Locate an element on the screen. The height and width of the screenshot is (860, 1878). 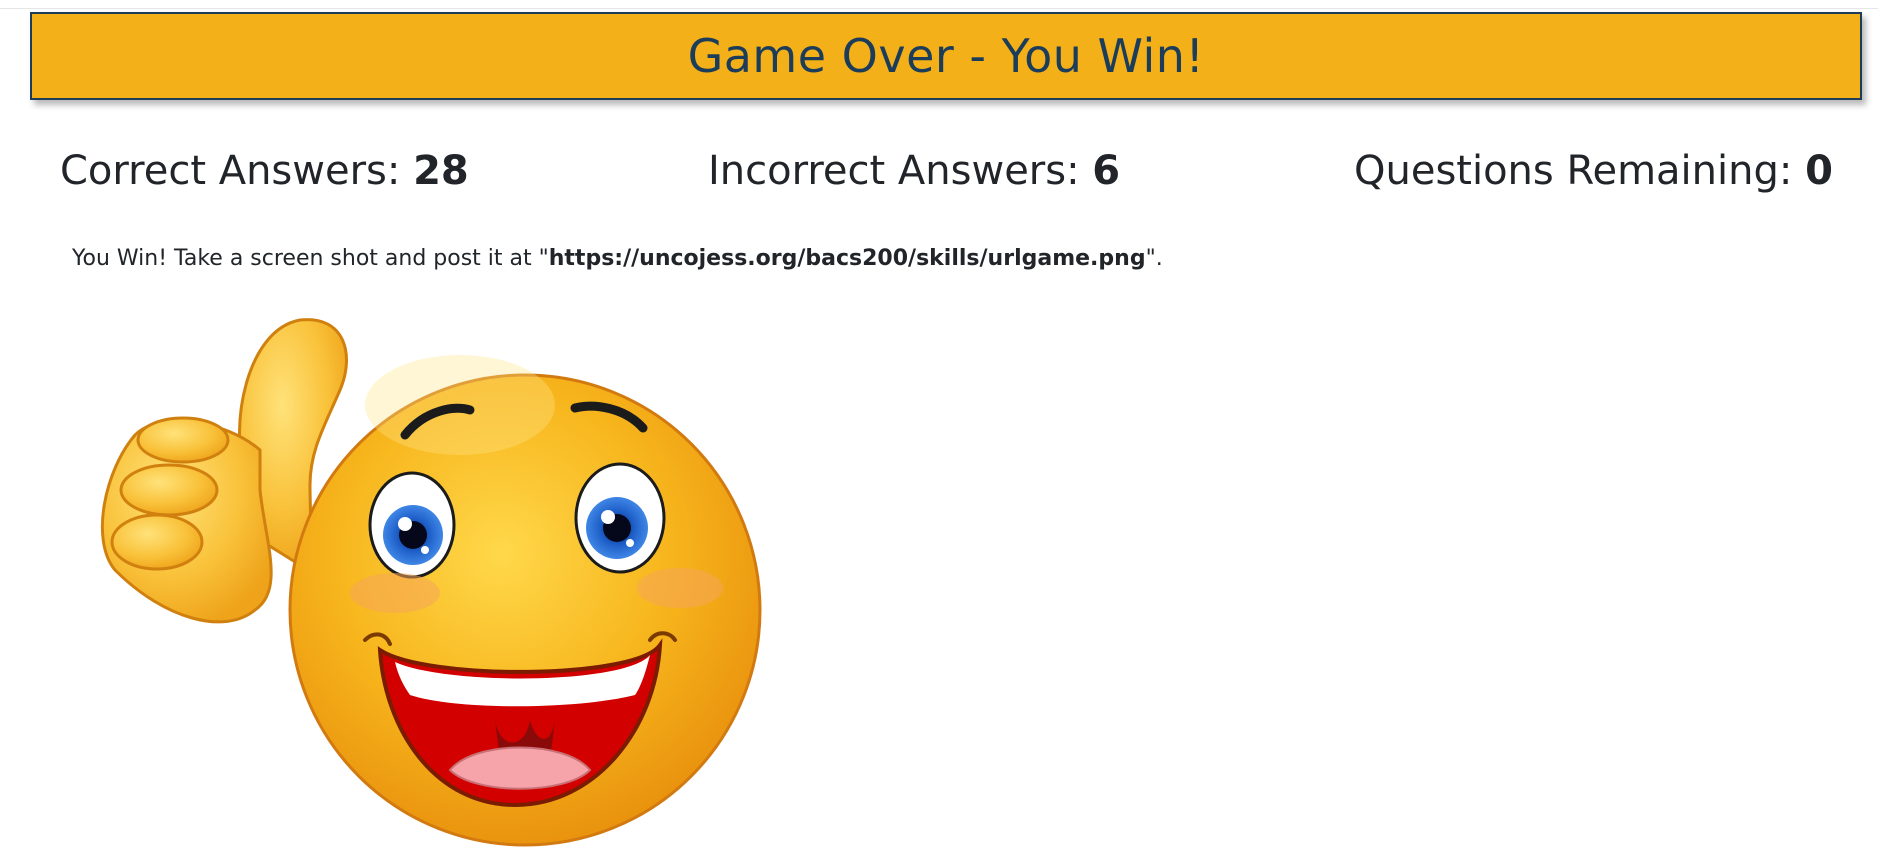
questions-remaining-label: Questions Remaining: is located at coordinates (1573, 171).